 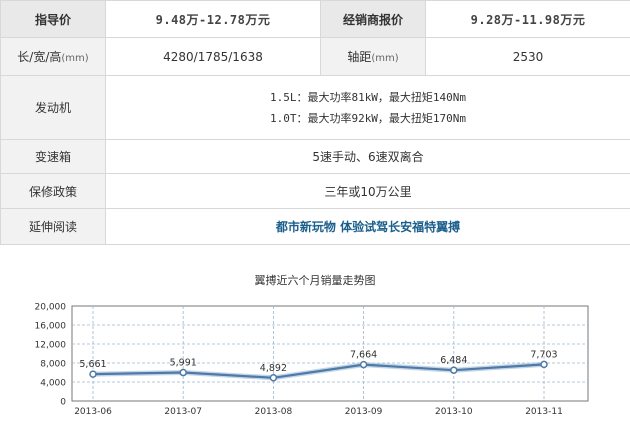 I want to click on warranty-row: 保修政策 三年或10万公里, so click(x=315, y=191).